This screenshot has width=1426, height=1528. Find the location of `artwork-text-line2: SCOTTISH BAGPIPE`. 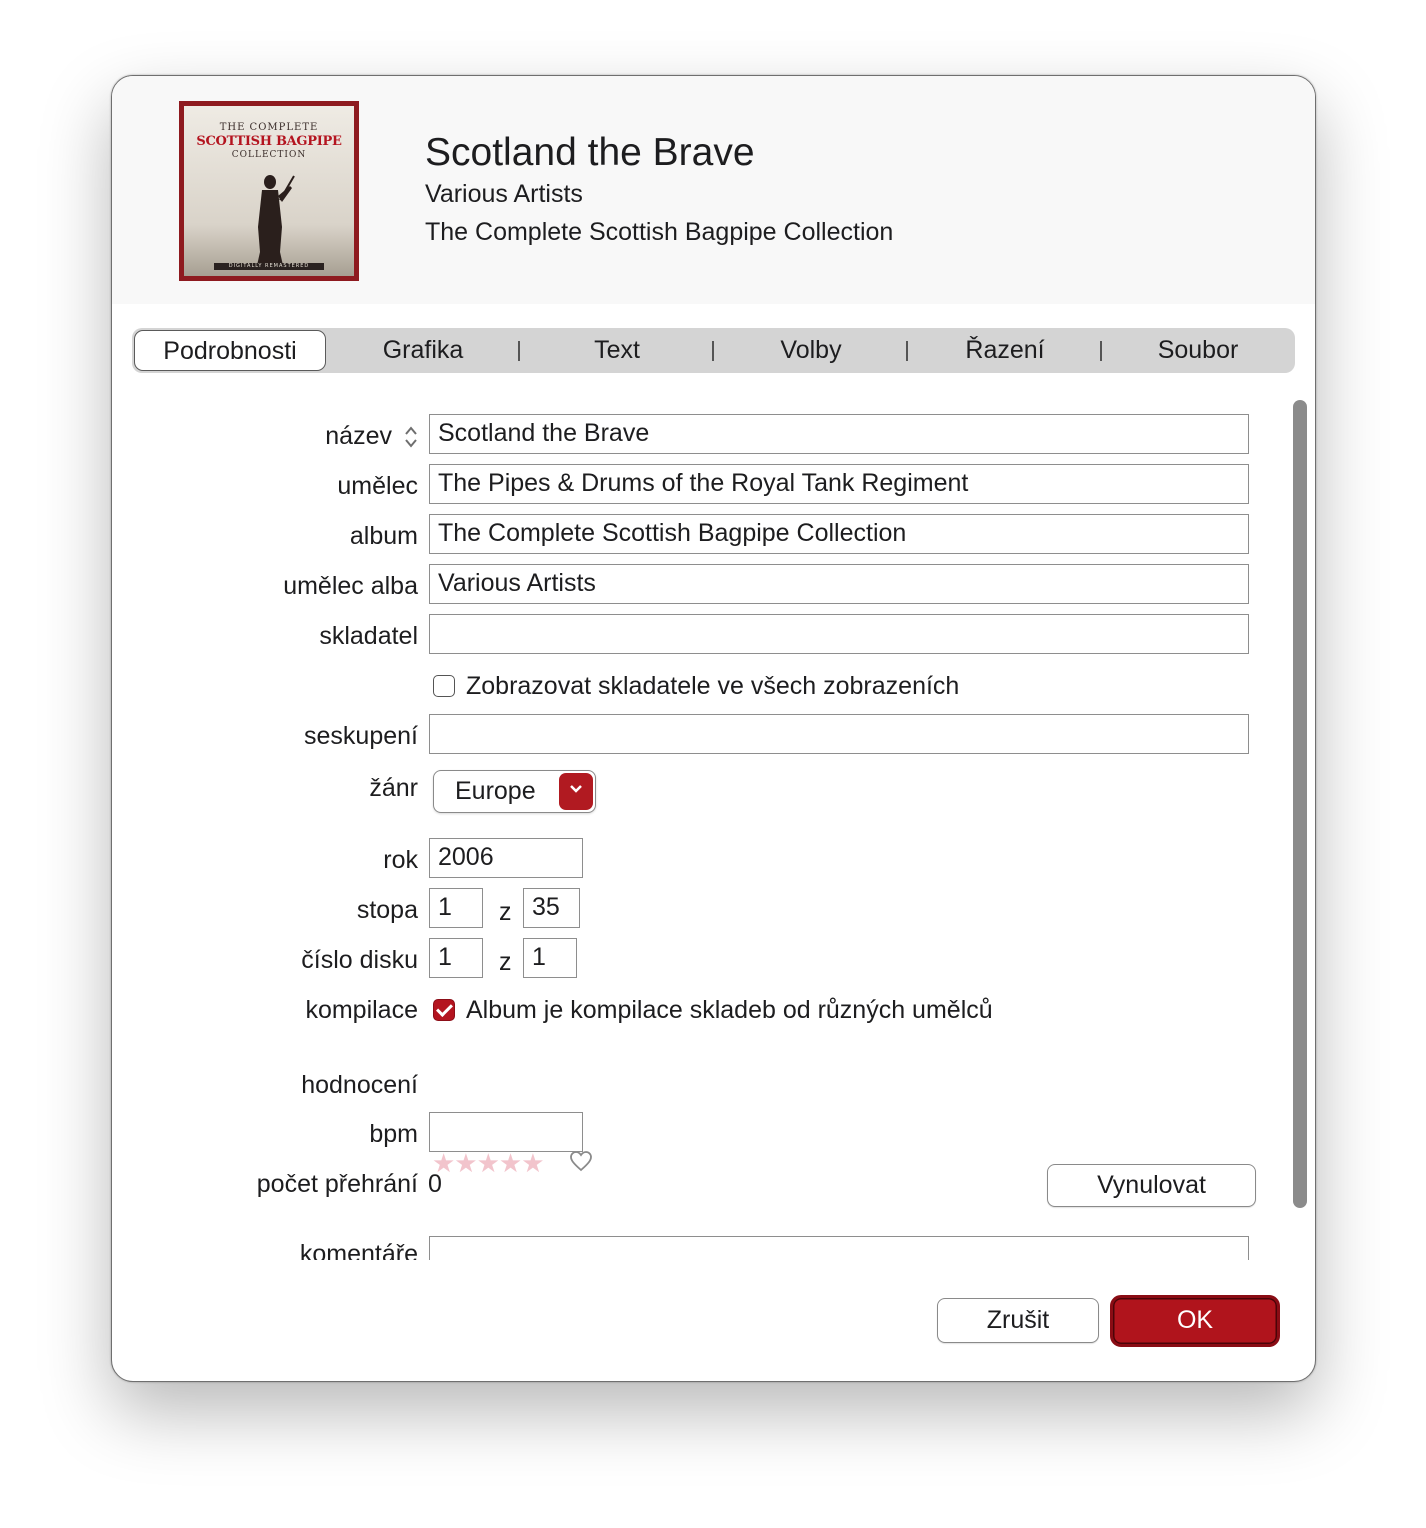

artwork-text-line2: SCOTTISH BAGPIPE is located at coordinates (269, 141).